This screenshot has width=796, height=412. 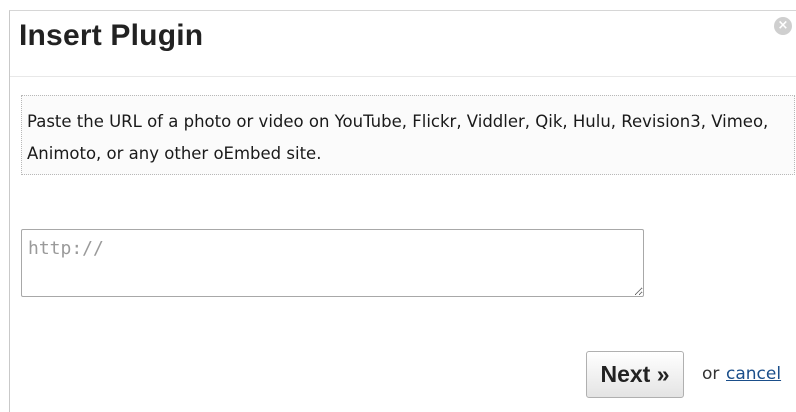 What do you see at coordinates (753, 374) in the screenshot?
I see `cancel-link: cancel` at bounding box center [753, 374].